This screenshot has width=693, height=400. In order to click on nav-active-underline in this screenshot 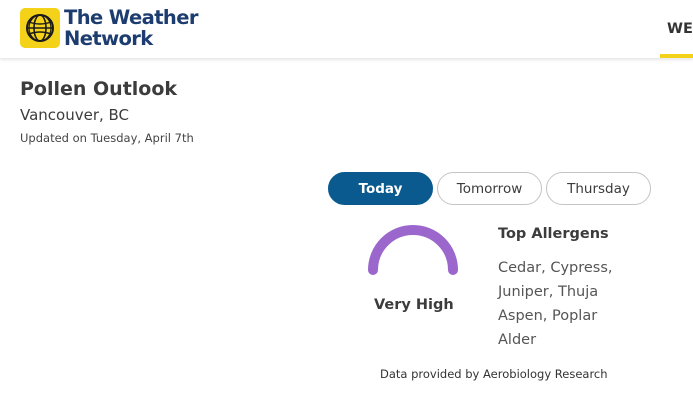, I will do `click(676, 56)`.